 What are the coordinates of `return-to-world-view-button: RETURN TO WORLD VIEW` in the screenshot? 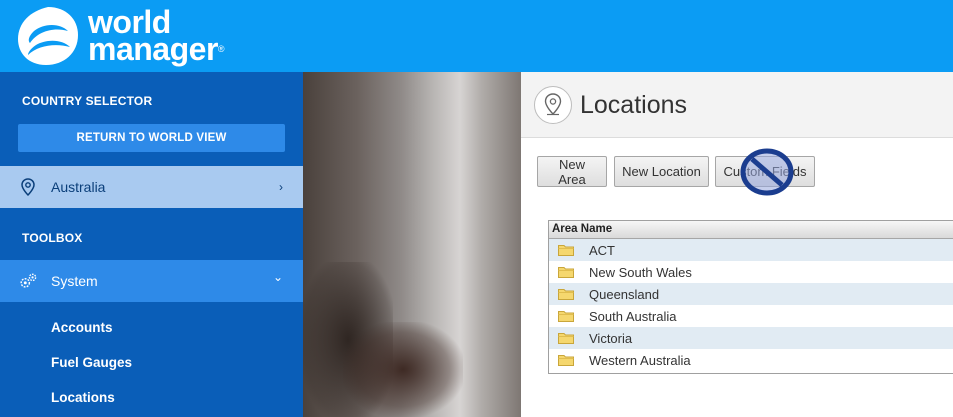 It's located at (151, 138).